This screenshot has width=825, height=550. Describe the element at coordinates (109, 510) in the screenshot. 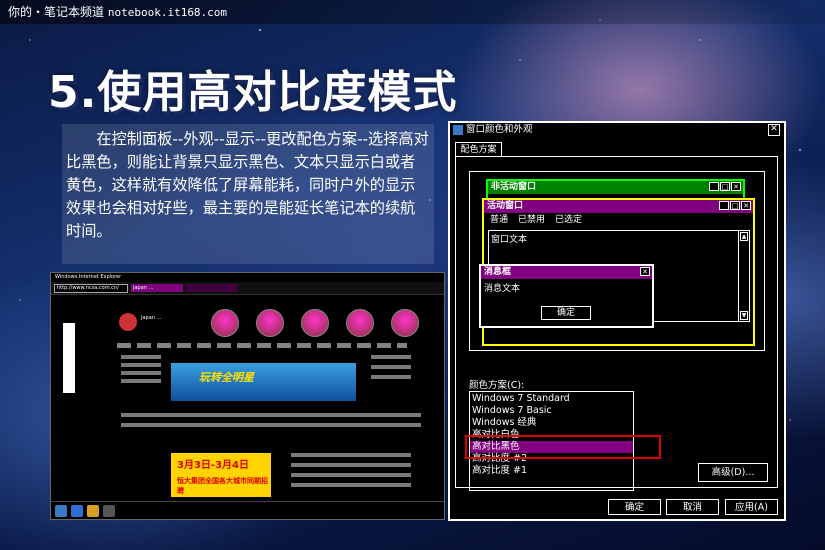

I see `app-icon` at that location.